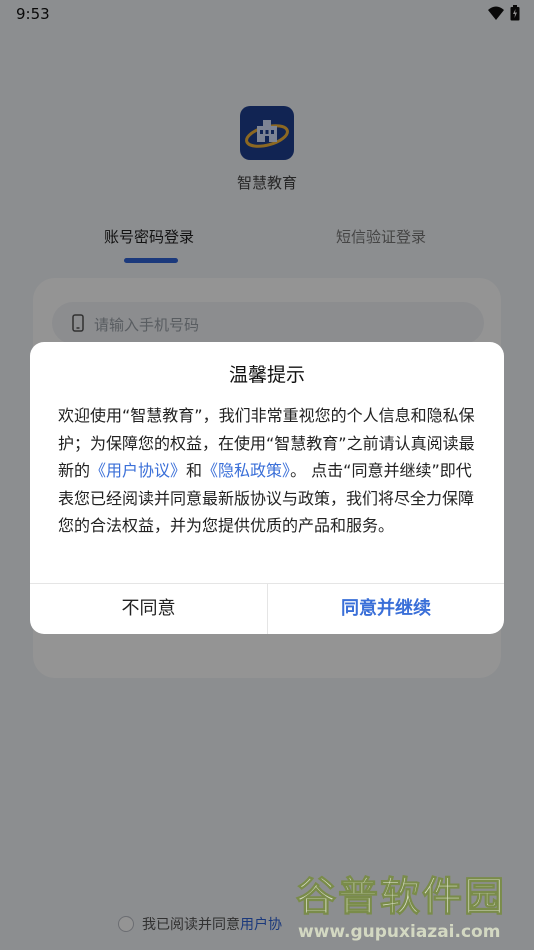  What do you see at coordinates (148, 609) in the screenshot?
I see `disagree-button: 不同意` at bounding box center [148, 609].